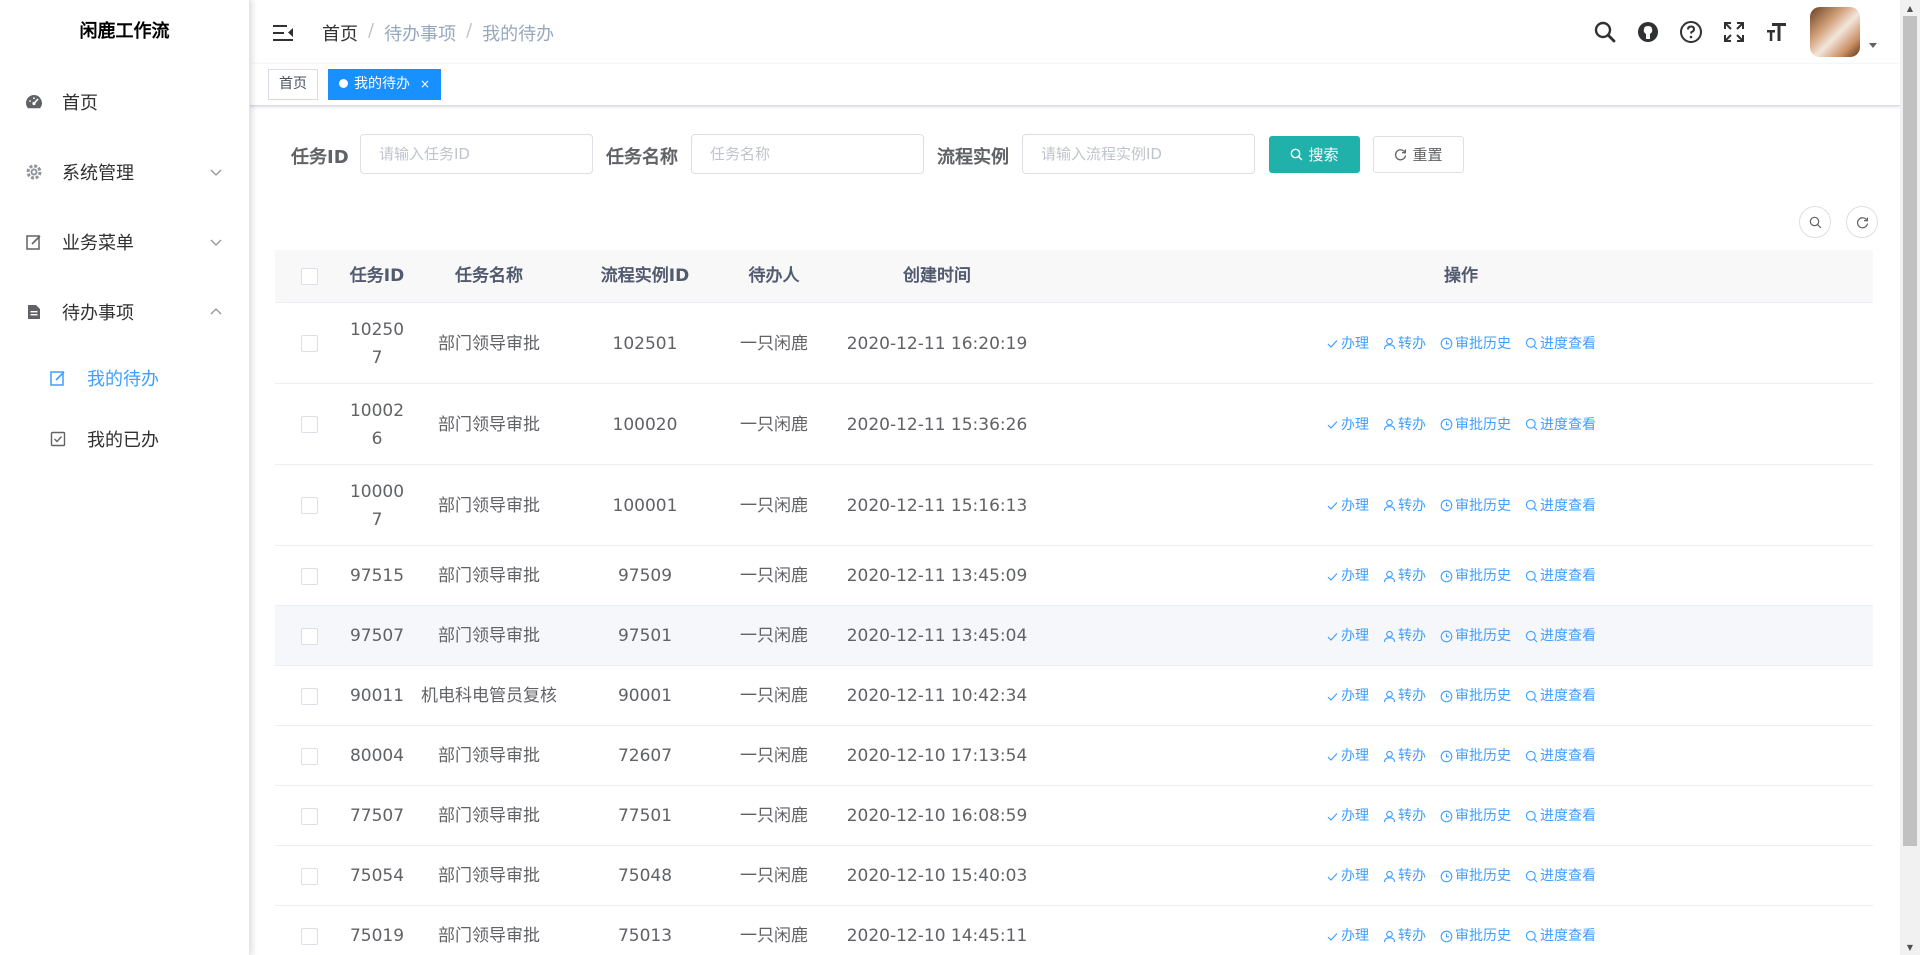 The width and height of the screenshot is (1920, 955). Describe the element at coordinates (1605, 32) in the screenshot. I see `search-icon` at that location.